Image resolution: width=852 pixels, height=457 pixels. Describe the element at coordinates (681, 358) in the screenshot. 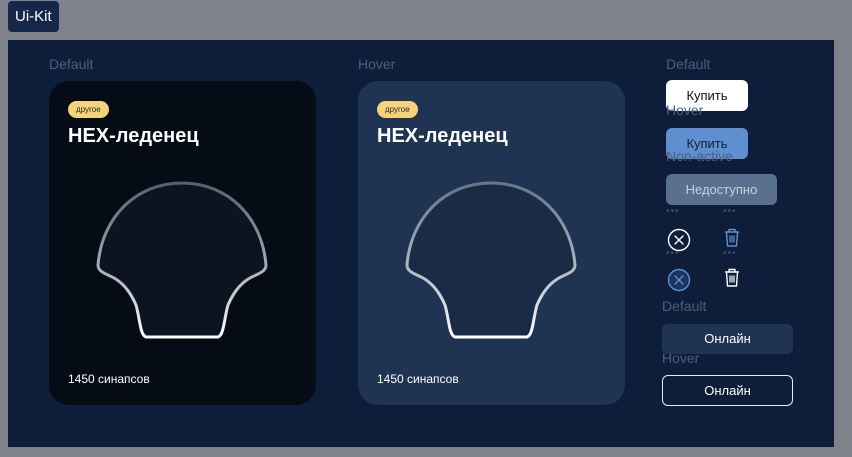

I see `label-online-hover: Hover` at that location.